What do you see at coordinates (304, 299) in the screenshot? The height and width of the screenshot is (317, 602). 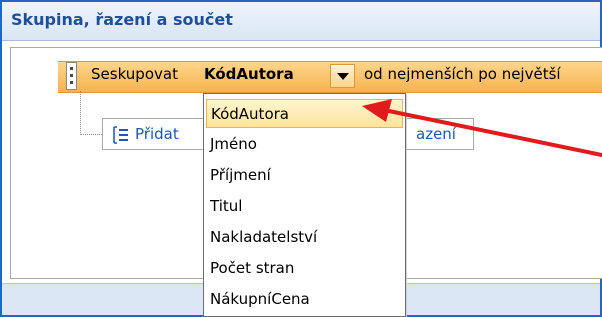 I see `dropdown-item-nakupnicena: NákupníCena` at bounding box center [304, 299].